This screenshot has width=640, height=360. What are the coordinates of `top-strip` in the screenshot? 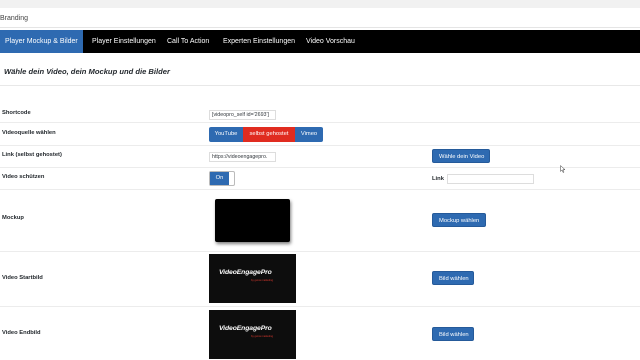 It's located at (320, 4).